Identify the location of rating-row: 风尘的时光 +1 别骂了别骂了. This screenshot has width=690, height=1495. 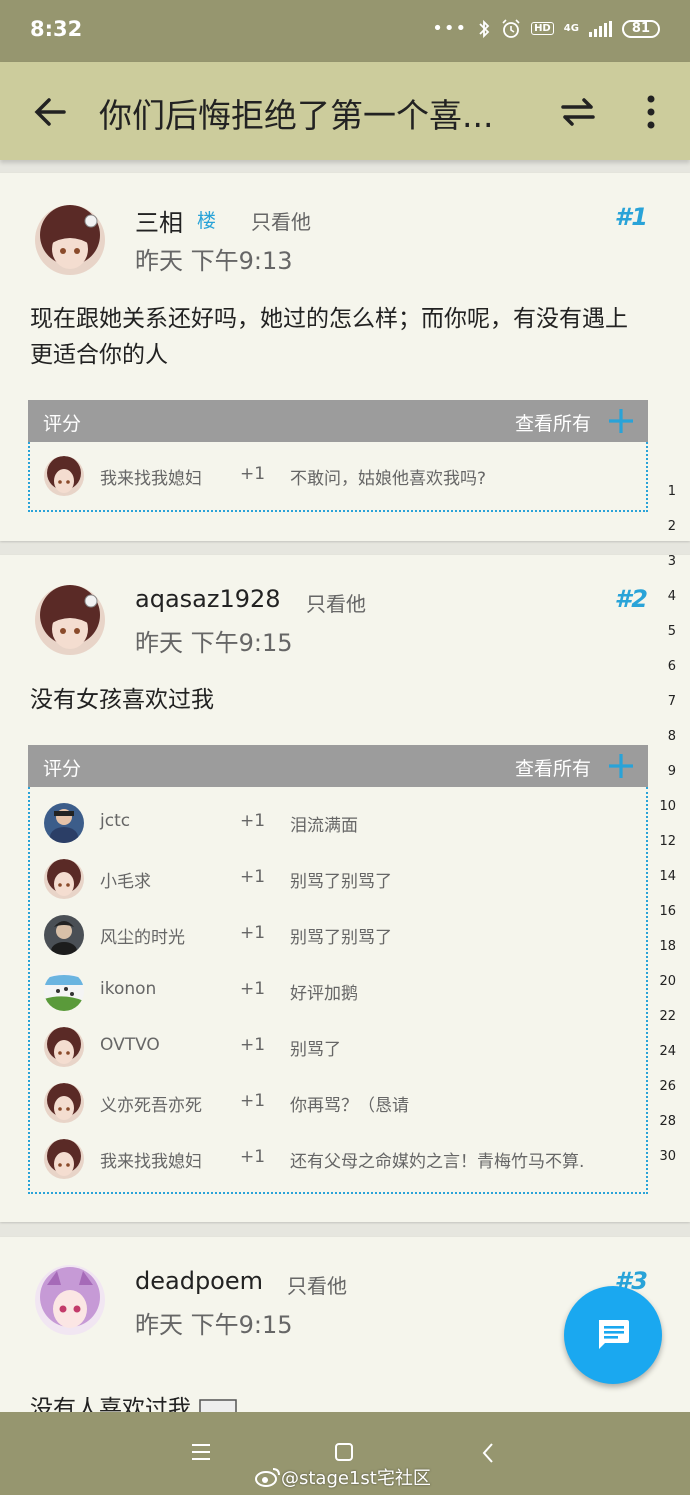
(338, 935).